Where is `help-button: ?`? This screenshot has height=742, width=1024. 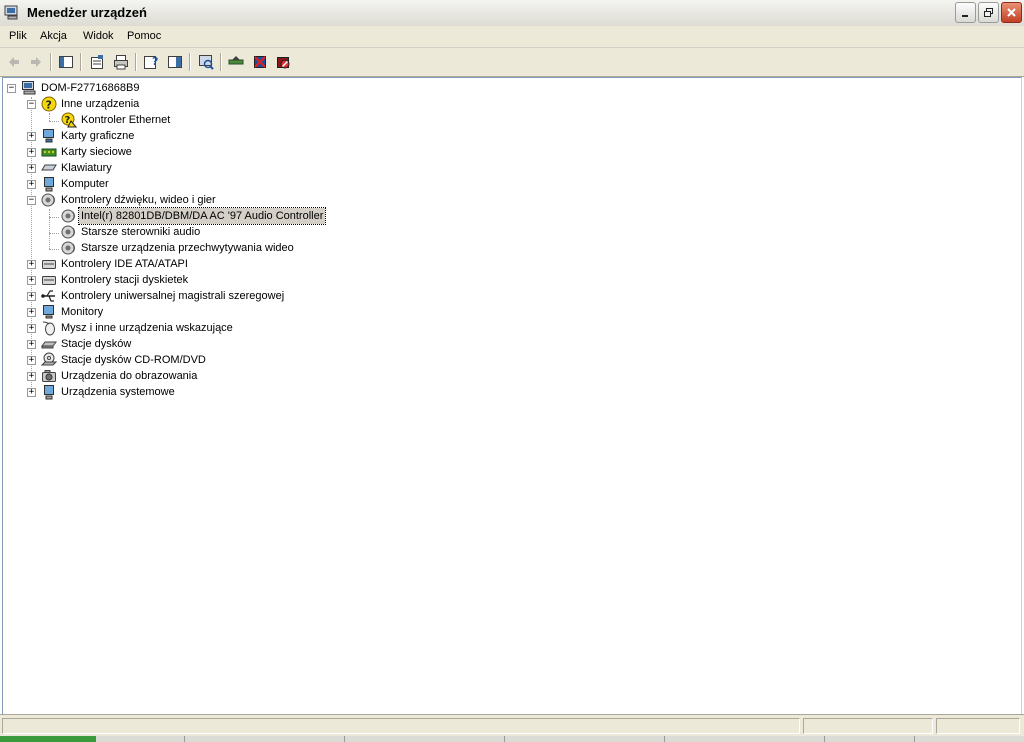 help-button: ? is located at coordinates (151, 62).